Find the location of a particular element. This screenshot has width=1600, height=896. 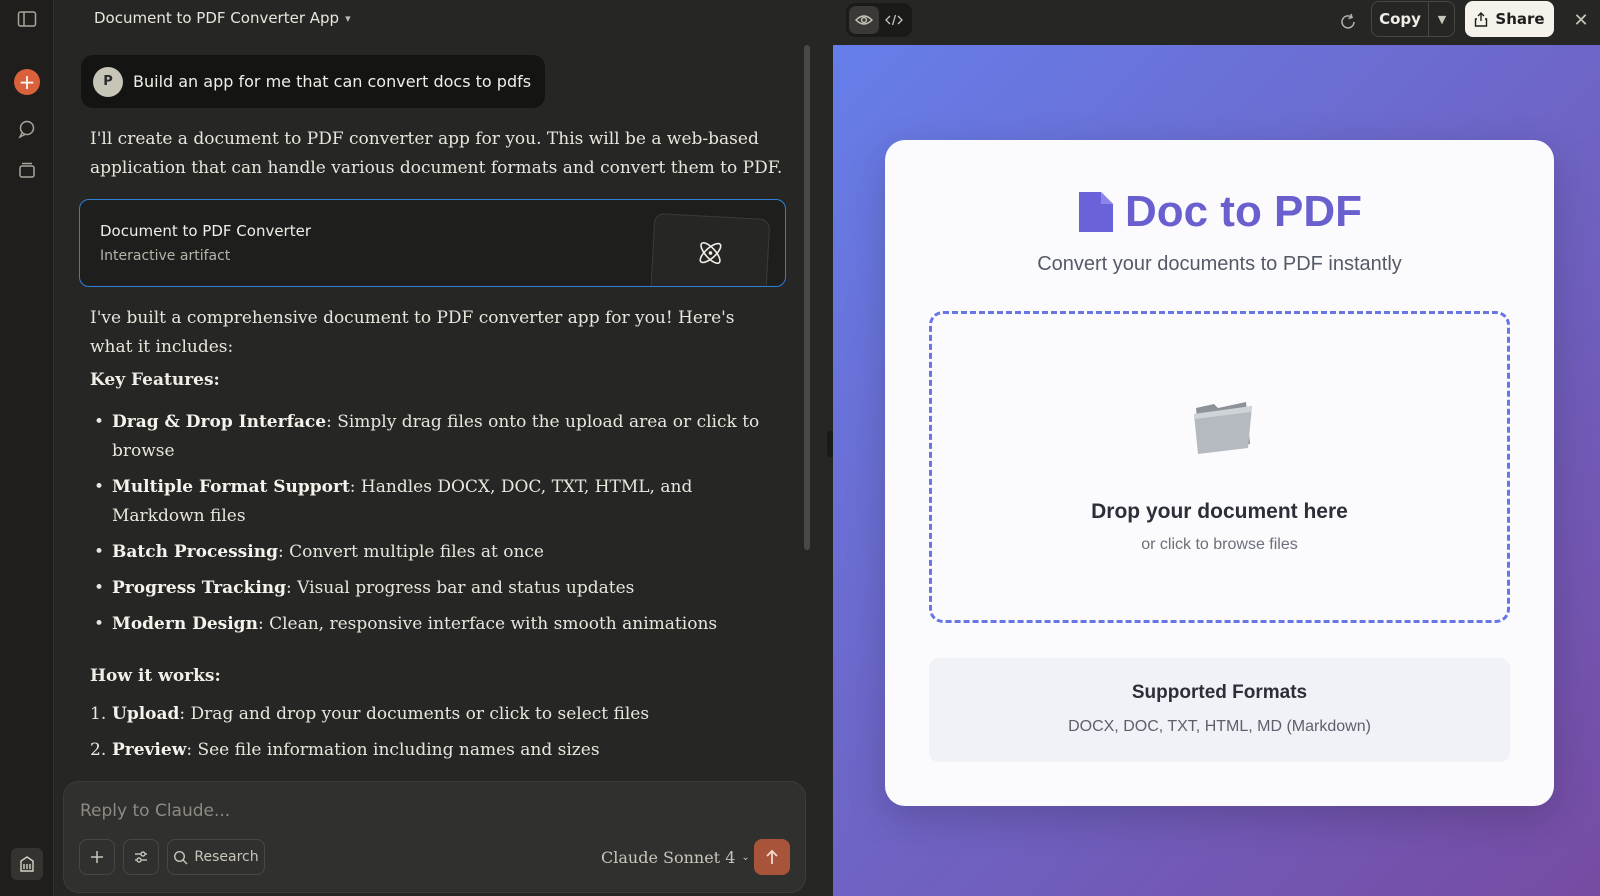

code-tab is located at coordinates (894, 20).